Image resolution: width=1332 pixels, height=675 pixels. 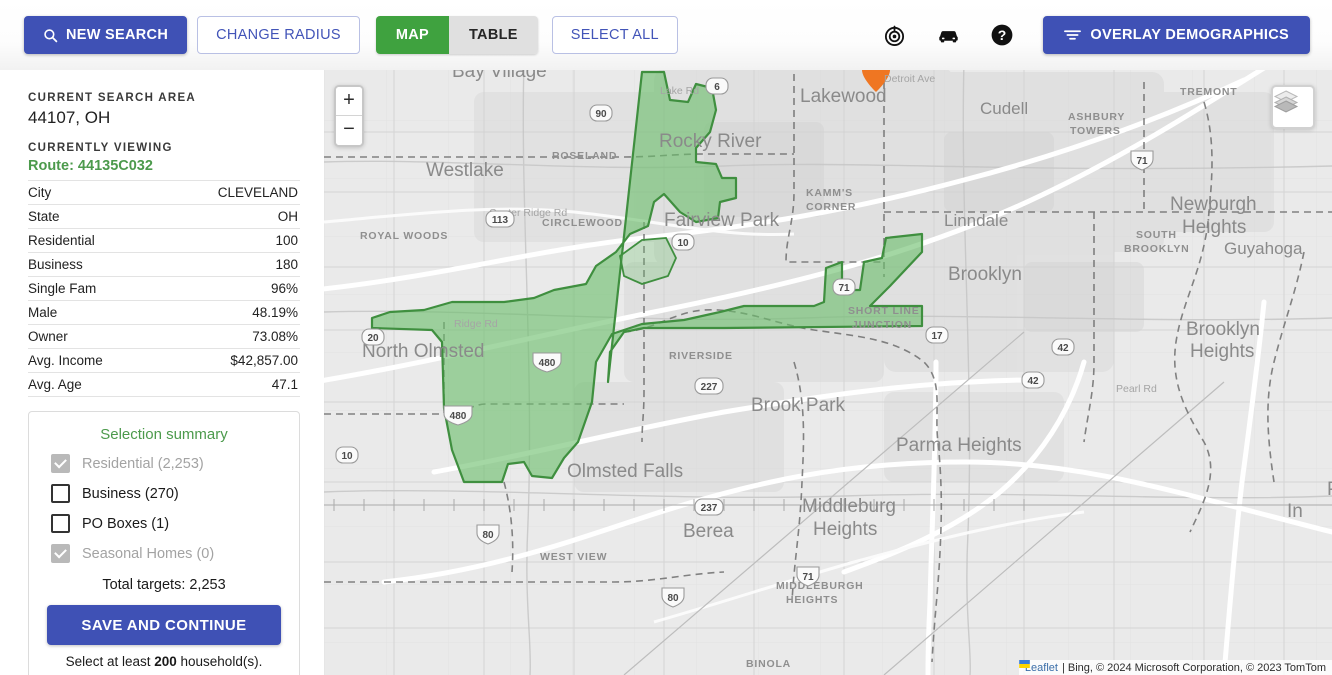 What do you see at coordinates (768, 664) in the screenshot?
I see `map-neighborhood-label: BINOLA` at bounding box center [768, 664].